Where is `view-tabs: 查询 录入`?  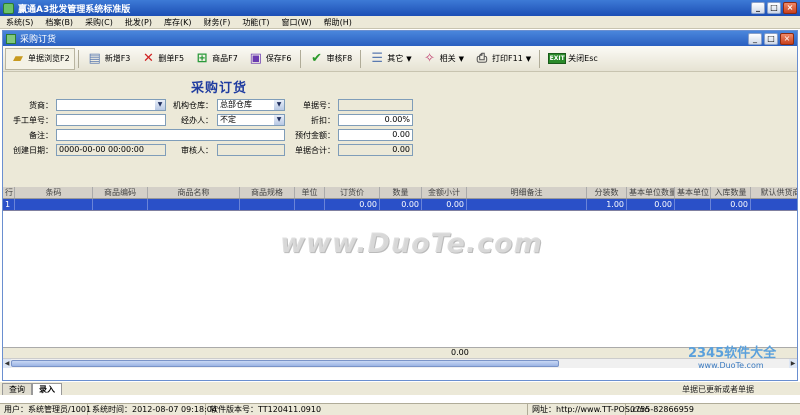 view-tabs: 查询 录入 is located at coordinates (400, 388).